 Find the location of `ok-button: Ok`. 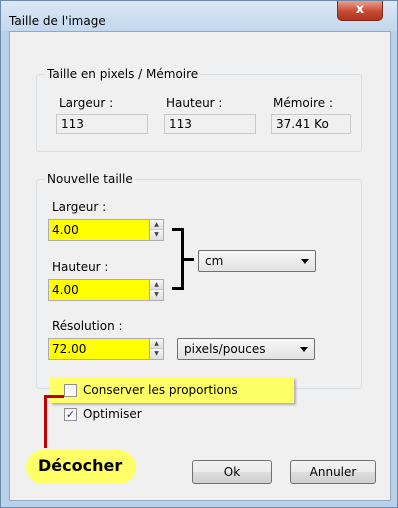

ok-button: Ok is located at coordinates (232, 472).